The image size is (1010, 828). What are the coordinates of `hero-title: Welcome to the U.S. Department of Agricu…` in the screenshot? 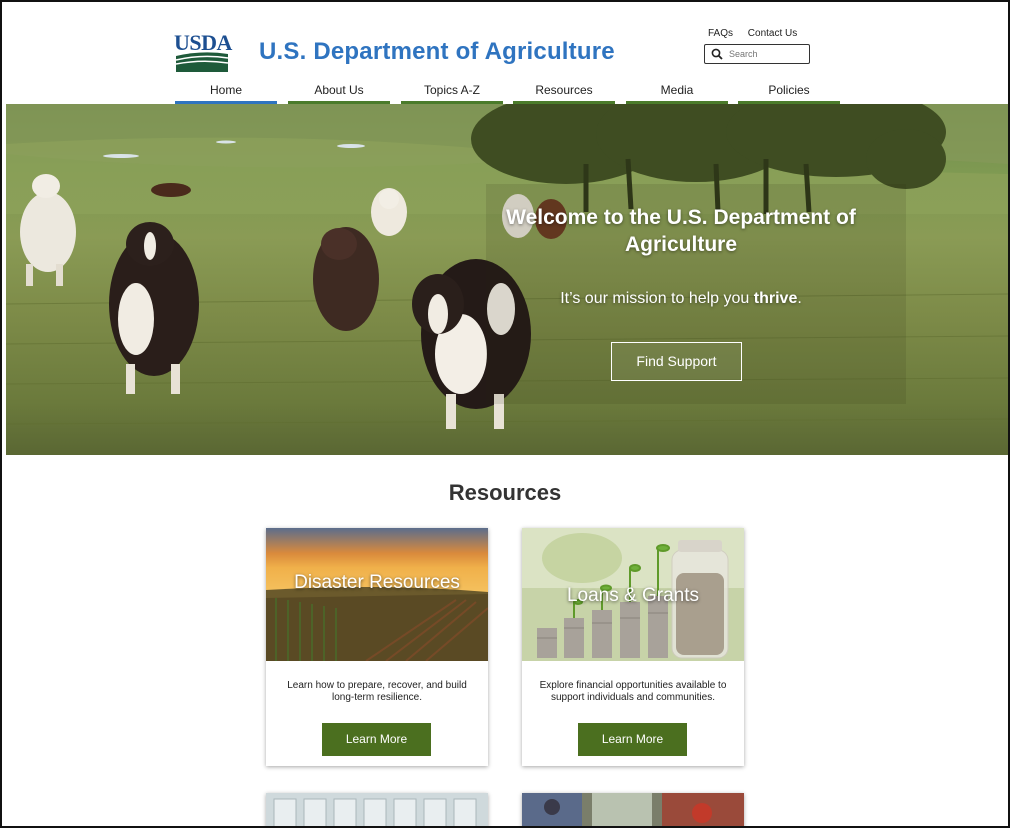 It's located at (681, 231).